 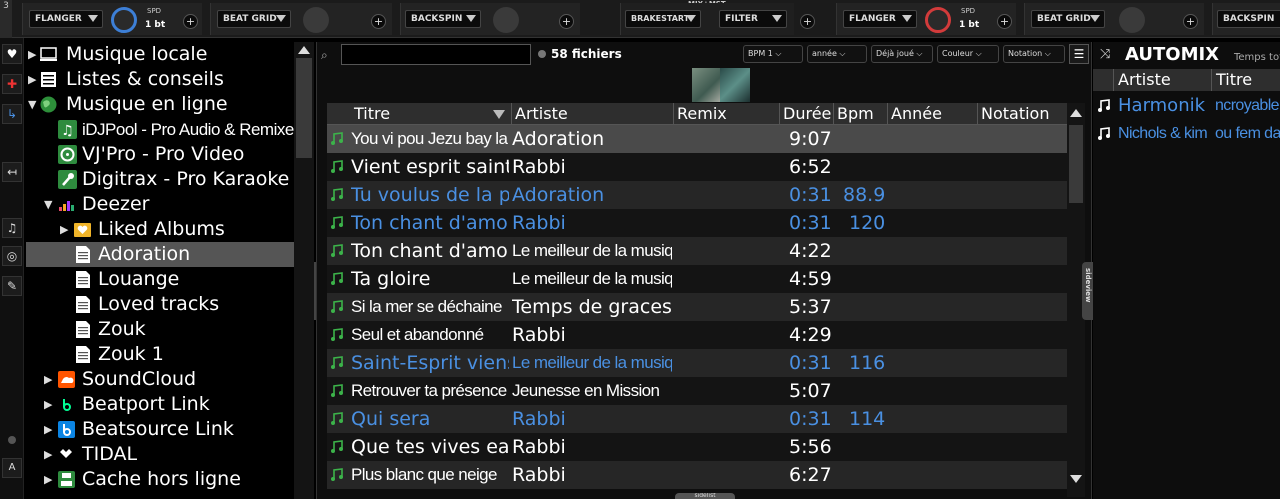 What do you see at coordinates (773, 54) in the screenshot?
I see `bpm-filter-button: BPM 1 ⌵` at bounding box center [773, 54].